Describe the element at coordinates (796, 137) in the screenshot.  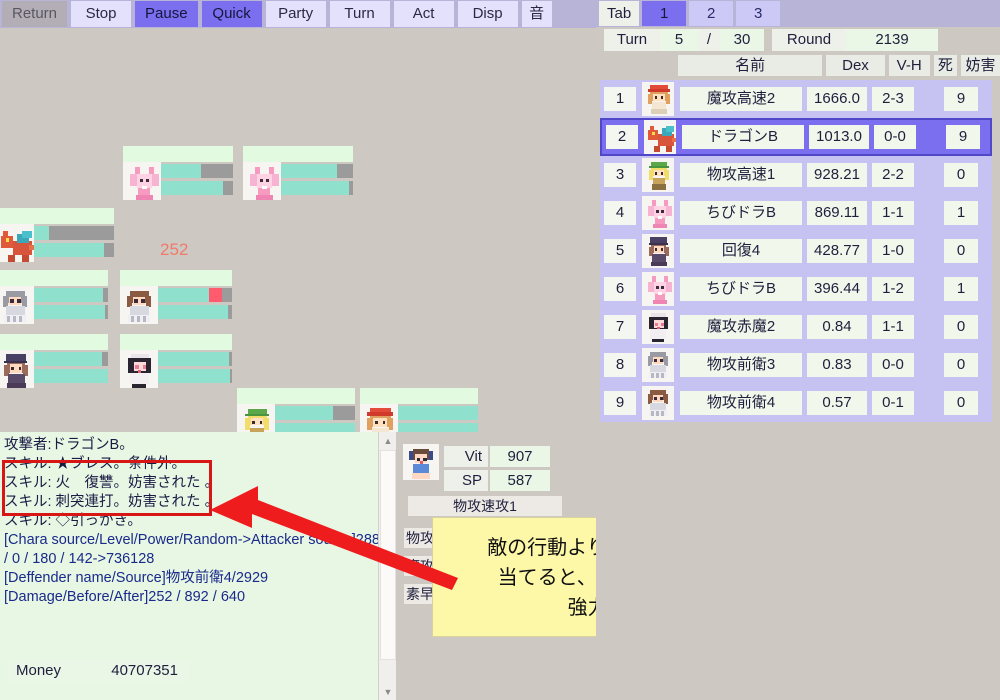
I see `turn-order-row: 2 ドラゴンB 1013.0 0-0 9` at that location.